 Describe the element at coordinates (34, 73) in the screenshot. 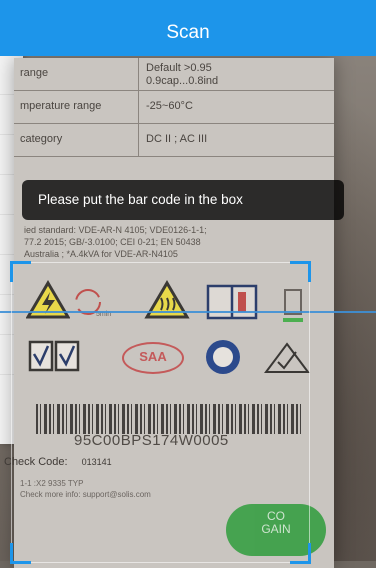

I see `spec-key: range` at that location.